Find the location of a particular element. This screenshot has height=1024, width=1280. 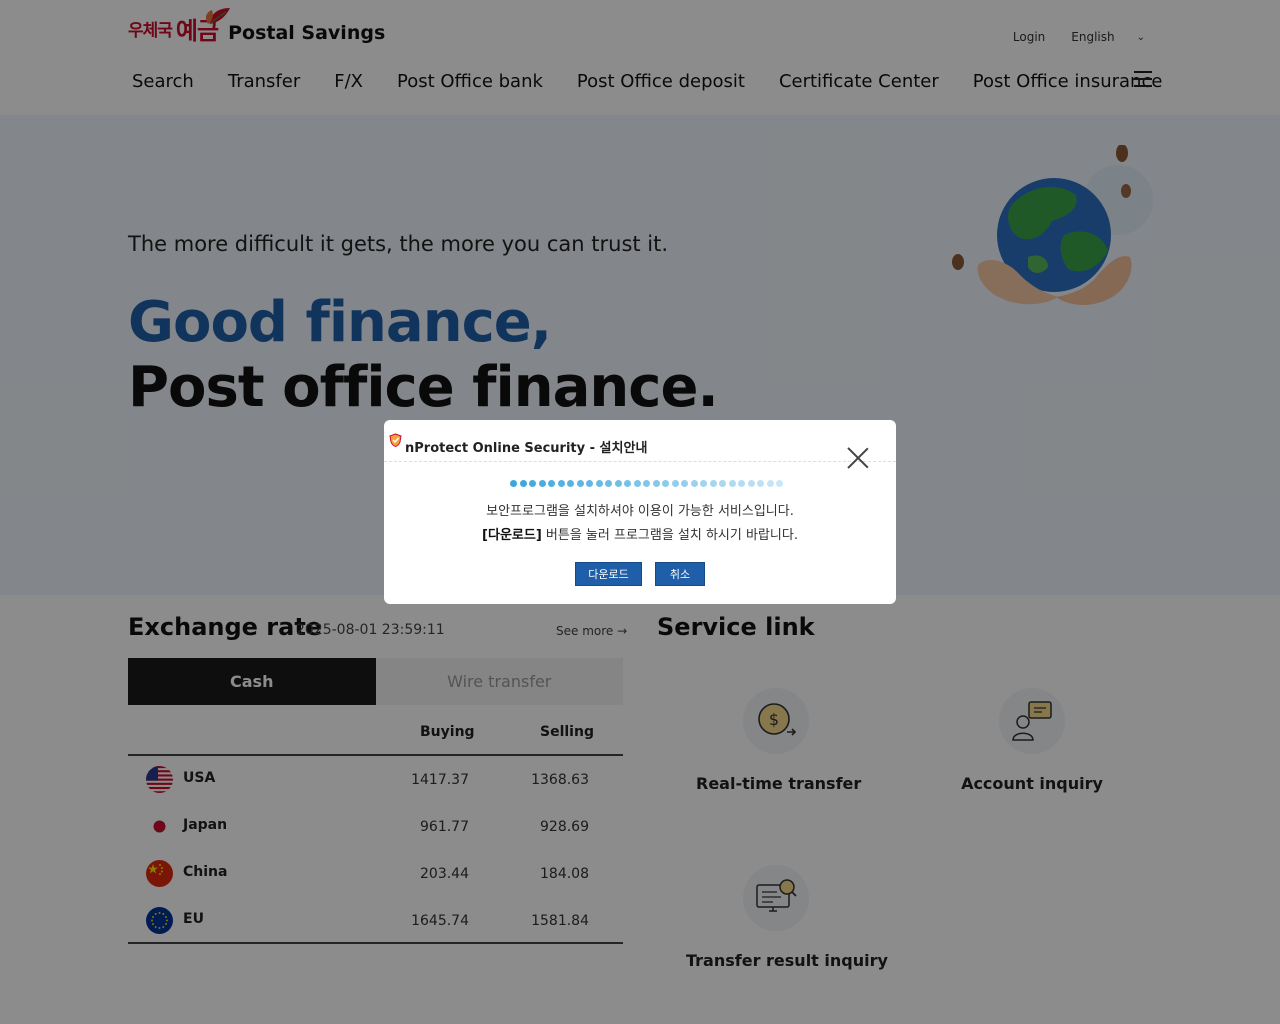

close-icon is located at coordinates (858, 458).